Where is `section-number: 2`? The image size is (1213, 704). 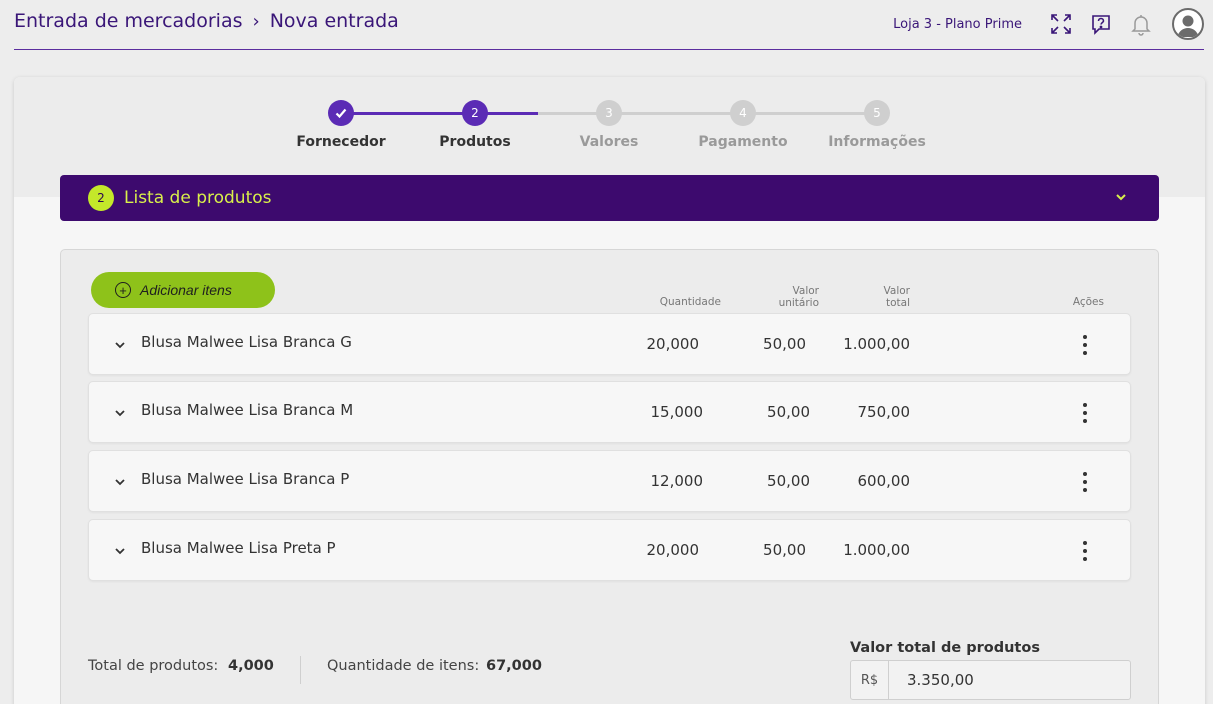 section-number: 2 is located at coordinates (101, 198).